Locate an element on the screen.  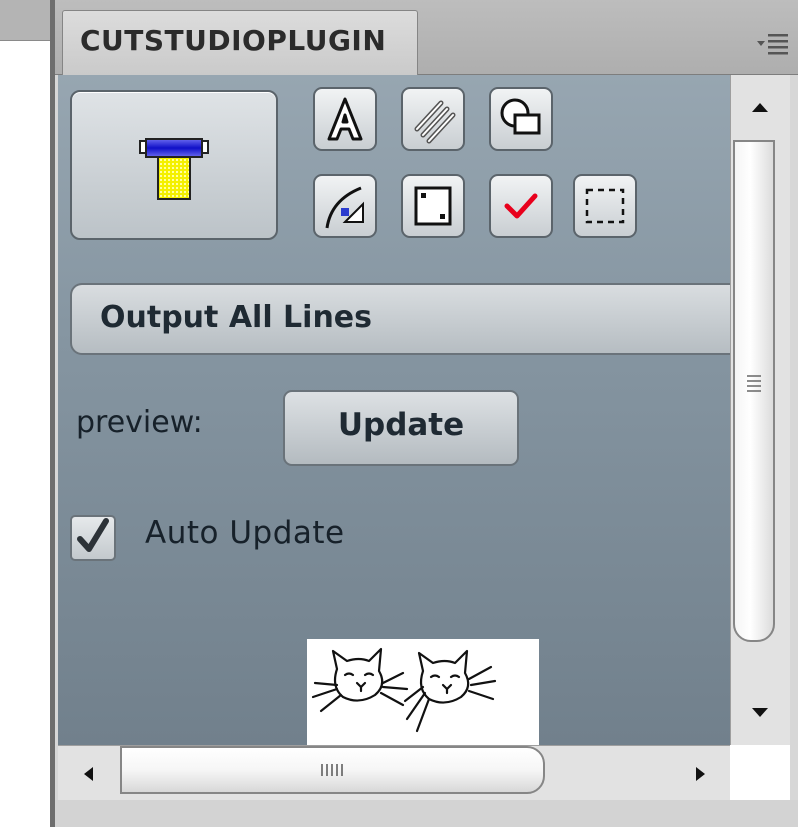
scroll-down-arrow-icon is located at coordinates (760, 717).